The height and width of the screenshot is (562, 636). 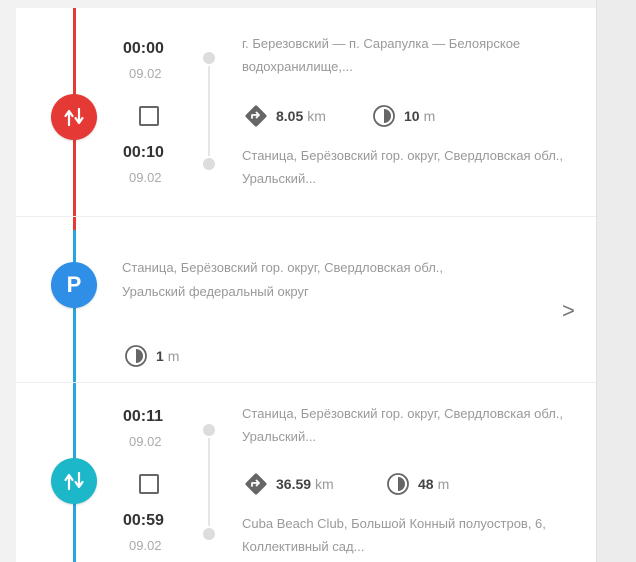 I want to click on trip-1-marker, so click(x=74, y=117).